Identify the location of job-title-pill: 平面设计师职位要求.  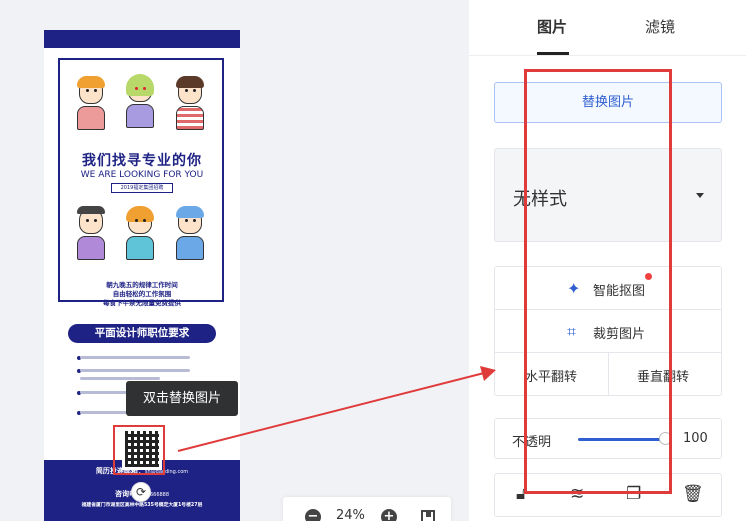
(142, 333).